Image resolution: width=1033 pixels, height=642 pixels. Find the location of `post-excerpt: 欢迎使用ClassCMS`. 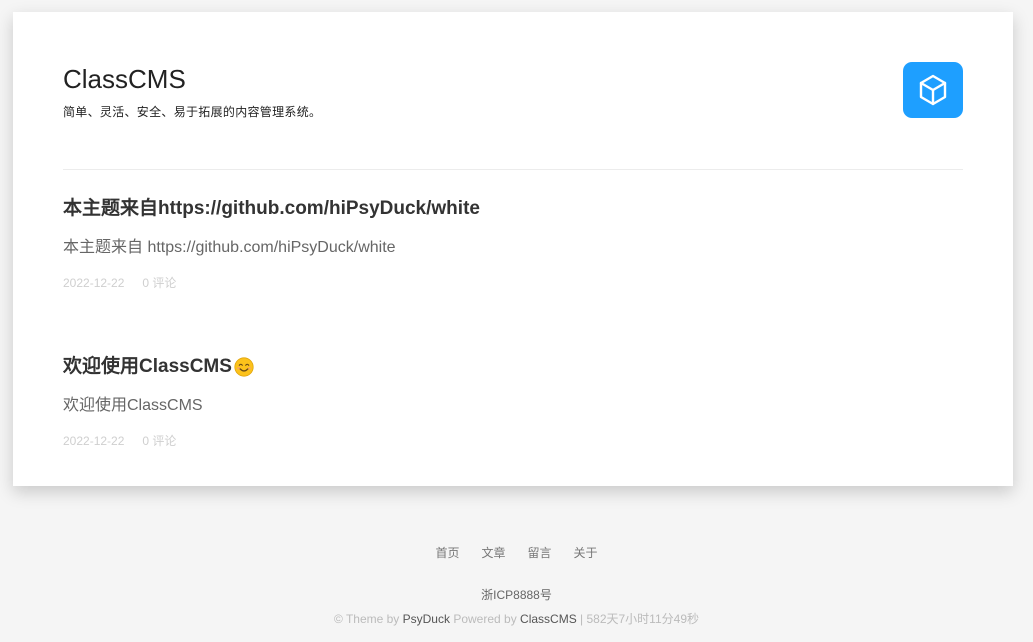

post-excerpt: 欢迎使用ClassCMS is located at coordinates (133, 405).